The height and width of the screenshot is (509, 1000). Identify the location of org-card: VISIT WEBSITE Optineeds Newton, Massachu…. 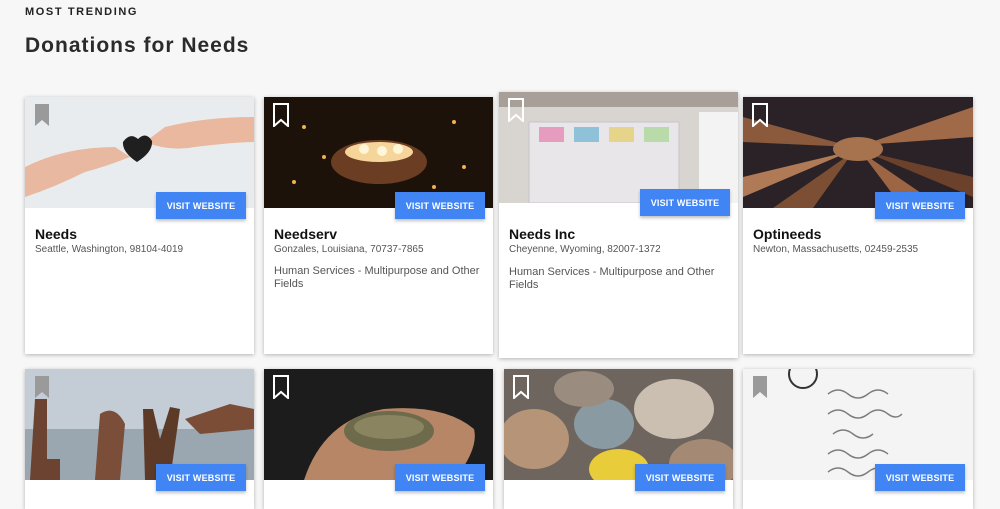
(858, 225).